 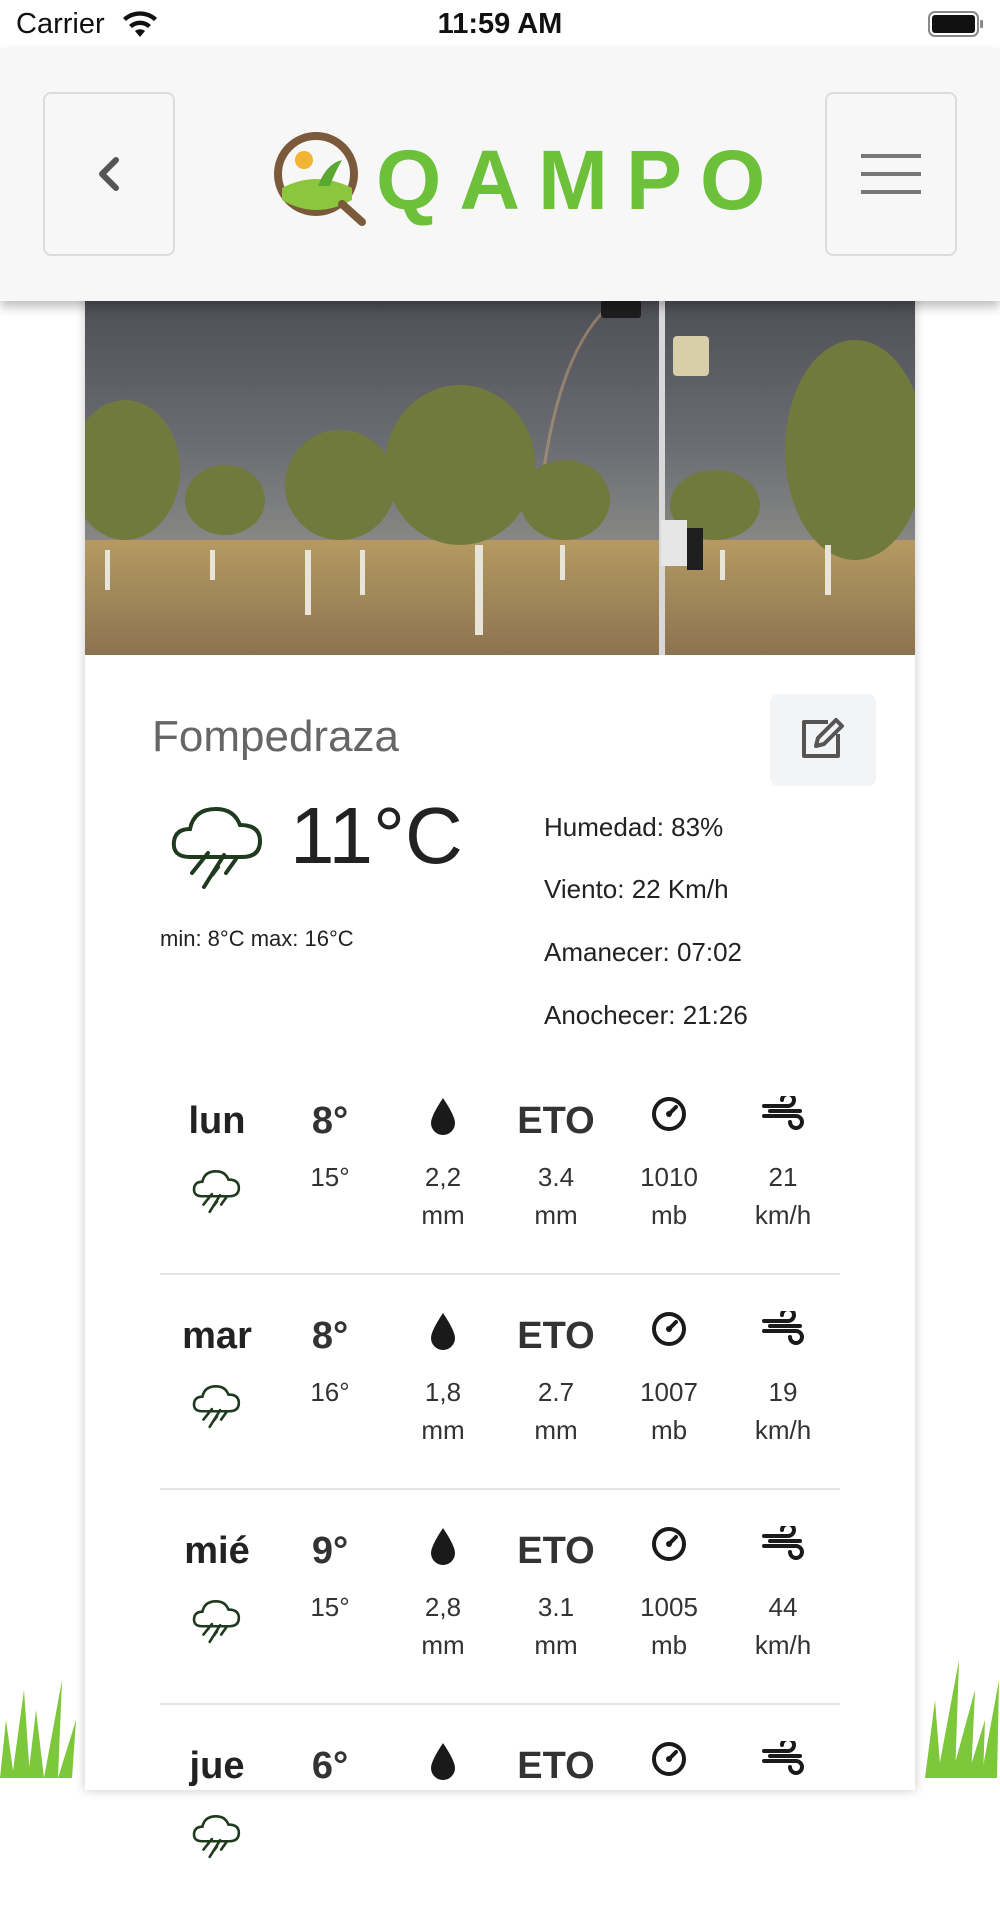 I want to click on forecast-low: 9°, so click(x=330, y=1551).